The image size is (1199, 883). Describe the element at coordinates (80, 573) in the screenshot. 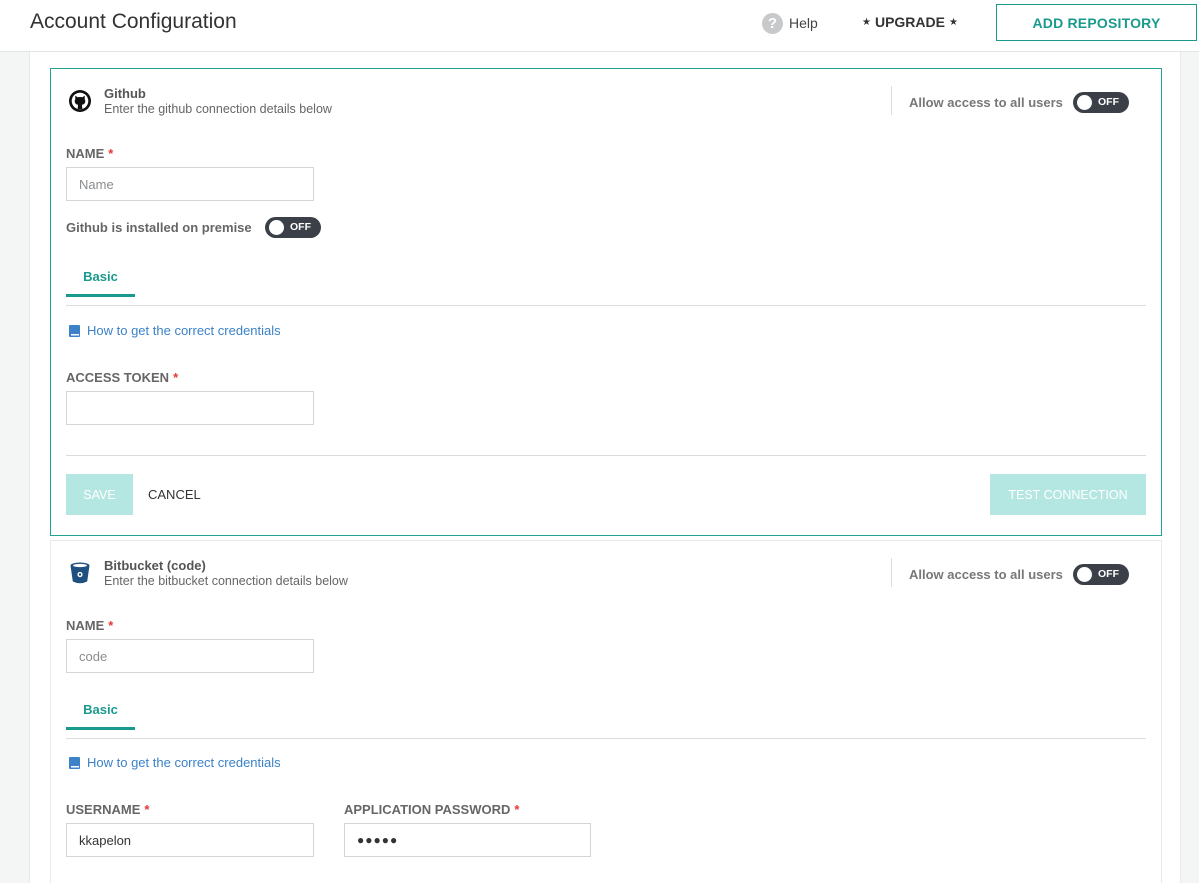

I see `bitbucket-bucket-icon` at that location.